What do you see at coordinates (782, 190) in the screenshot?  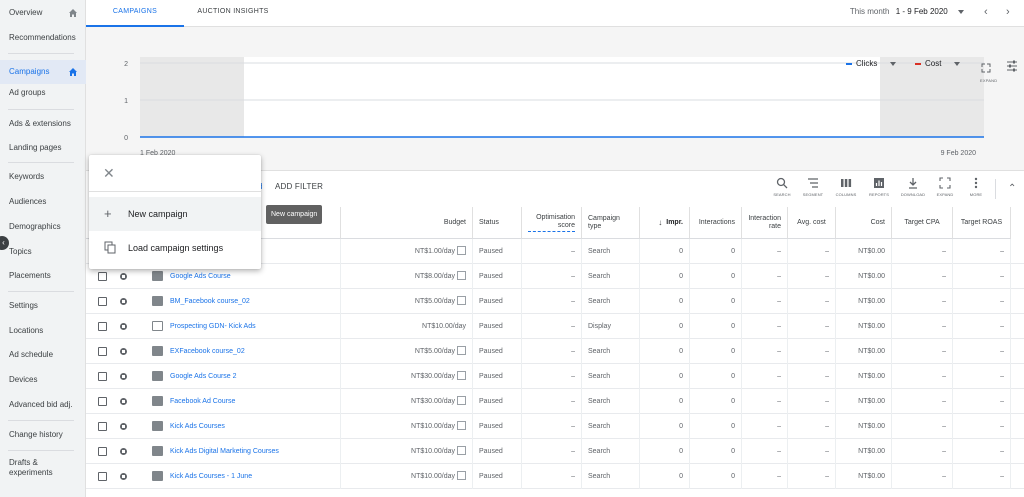 I see `search-button: SEARCH` at bounding box center [782, 190].